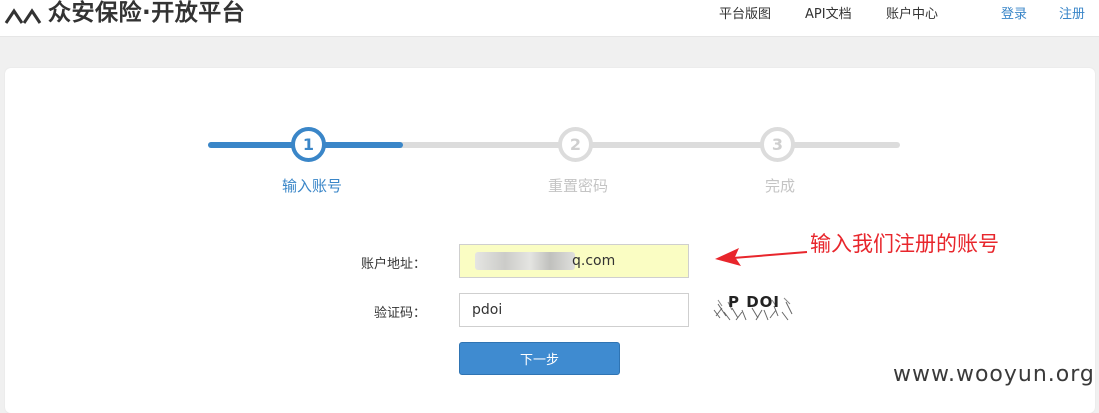 This screenshot has height=413, width=1099. What do you see at coordinates (777, 144) in the screenshot?
I see `step-3-circle: 3` at bounding box center [777, 144].